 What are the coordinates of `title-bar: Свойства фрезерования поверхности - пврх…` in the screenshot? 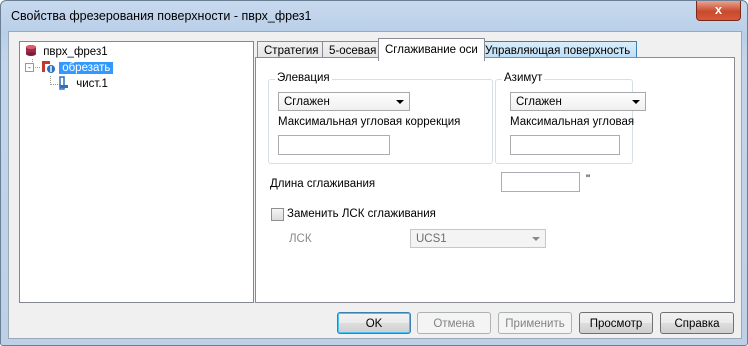 It's located at (374, 16).